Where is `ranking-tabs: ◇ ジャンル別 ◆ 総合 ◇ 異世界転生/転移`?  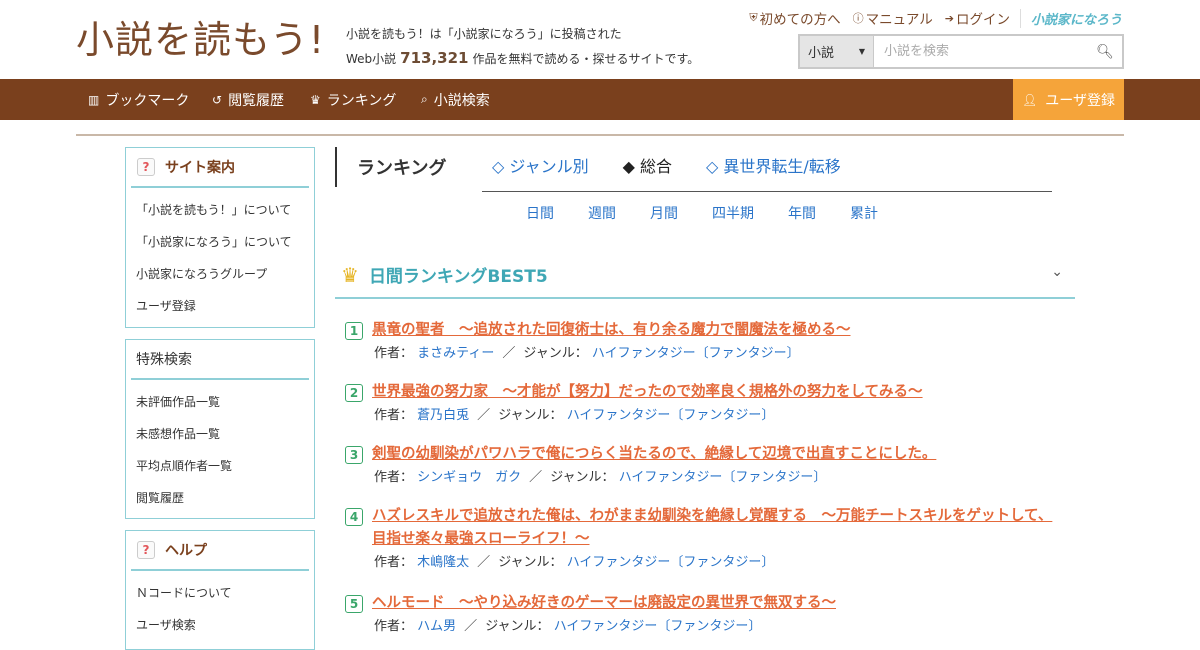 ranking-tabs: ◇ ジャンル別 ◆ 総合 ◇ 異世界転生/転移 is located at coordinates (767, 172).